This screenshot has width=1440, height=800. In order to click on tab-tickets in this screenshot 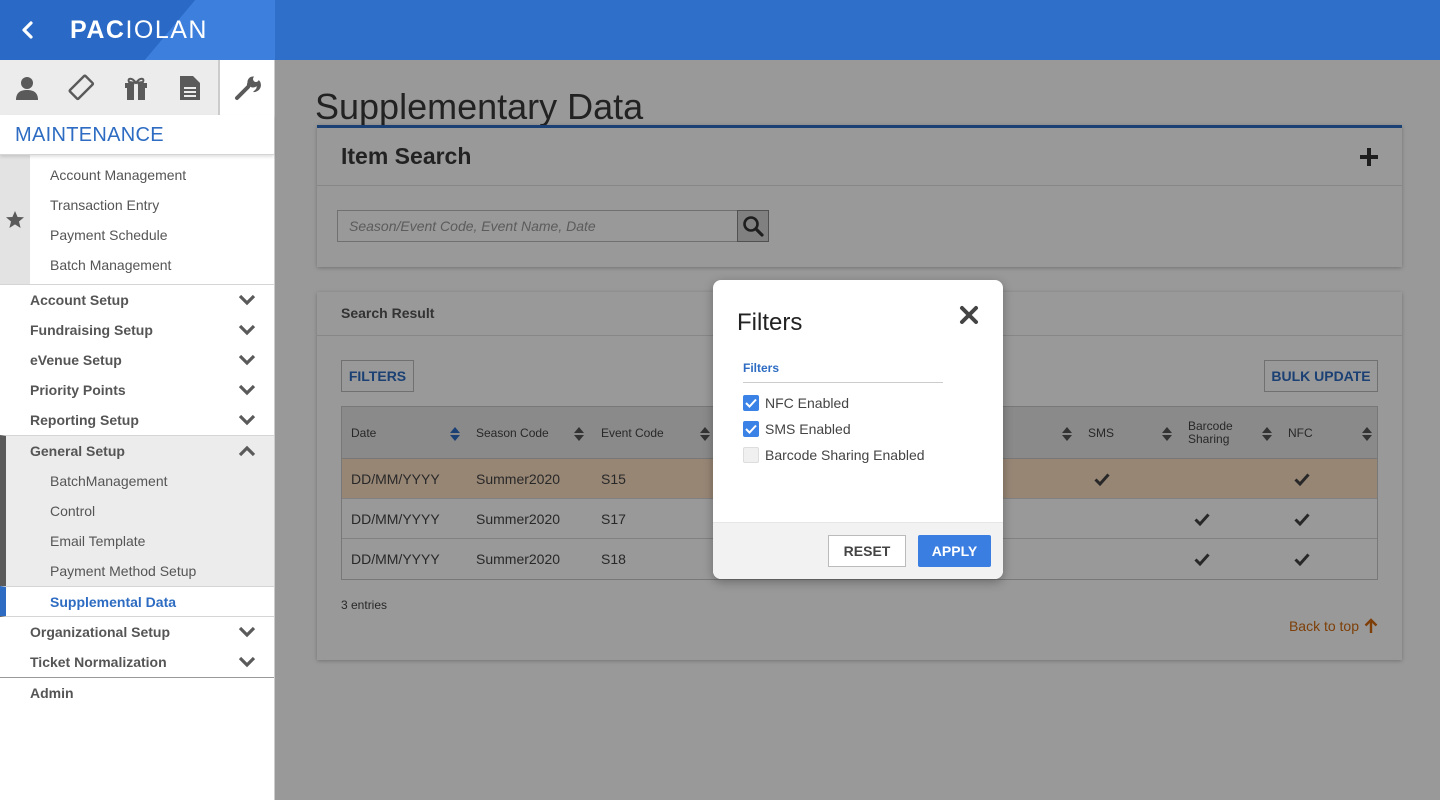, I will do `click(81, 87)`.